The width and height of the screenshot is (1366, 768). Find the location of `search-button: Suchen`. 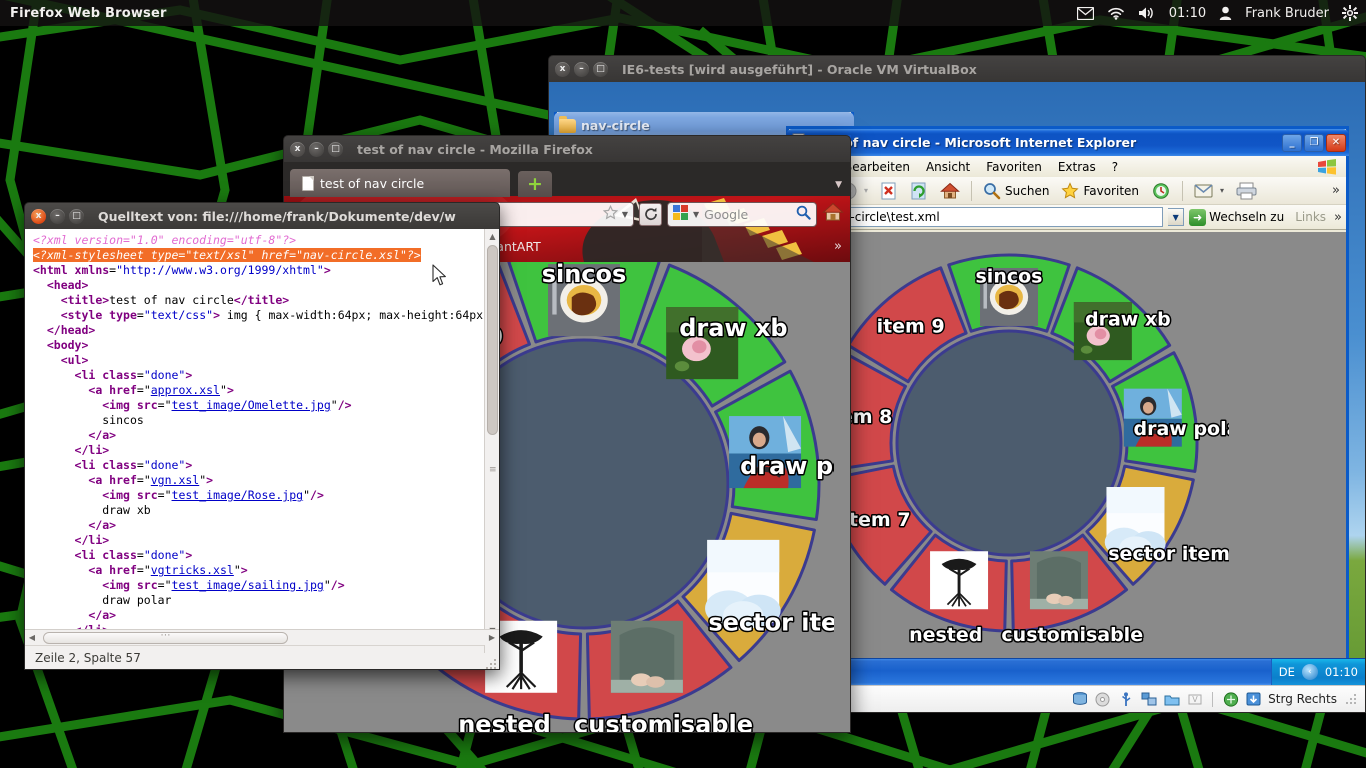

search-button: Suchen is located at coordinates (1016, 191).